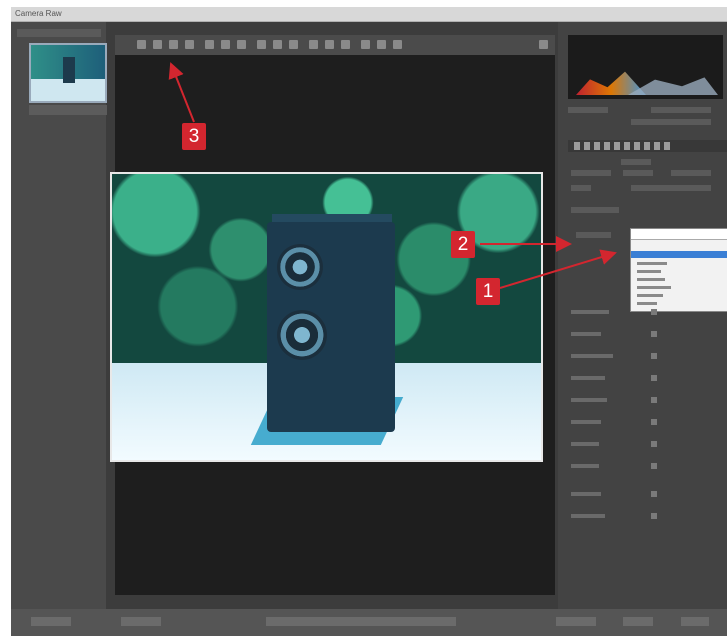 This screenshot has height=636, width=727. I want to click on annotation-badge-2: 2, so click(463, 244).